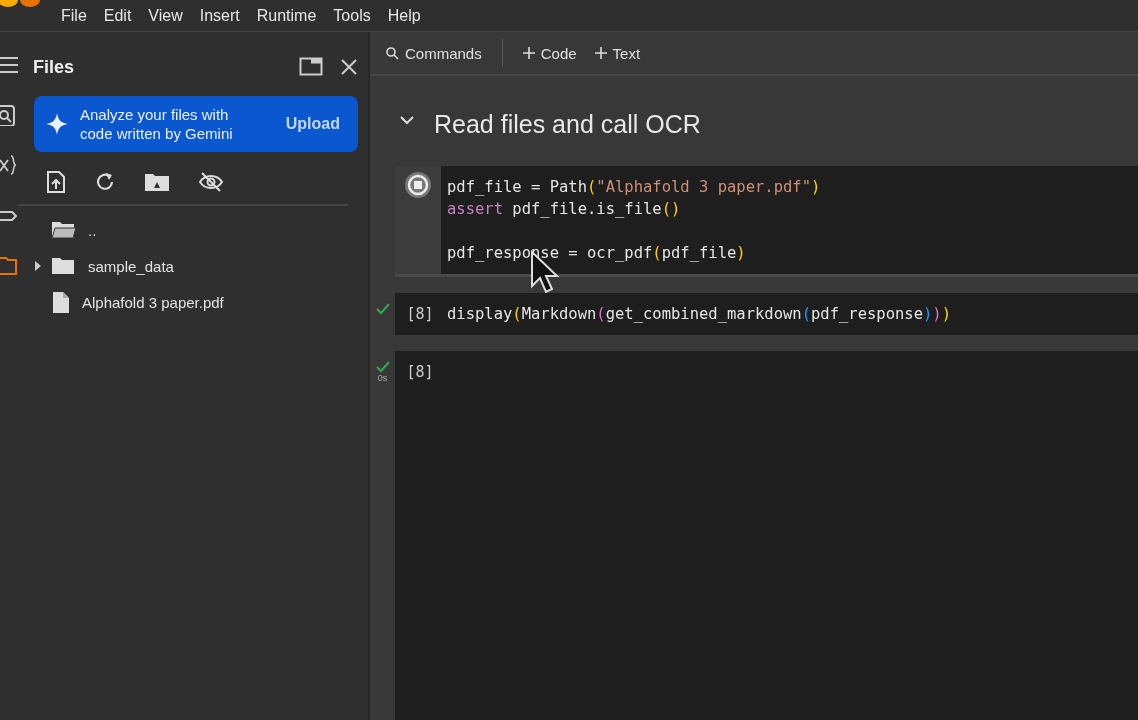 This screenshot has height=720, width=1138. Describe the element at coordinates (418, 185) in the screenshot. I see `stop-button` at that location.